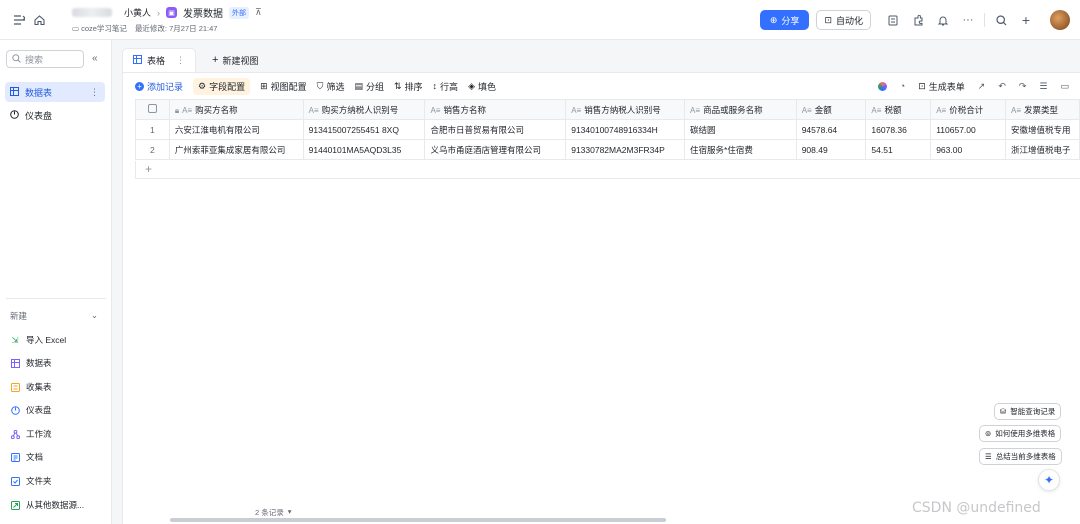  I want to click on column-header: A≡ 销售方名称, so click(495, 109).